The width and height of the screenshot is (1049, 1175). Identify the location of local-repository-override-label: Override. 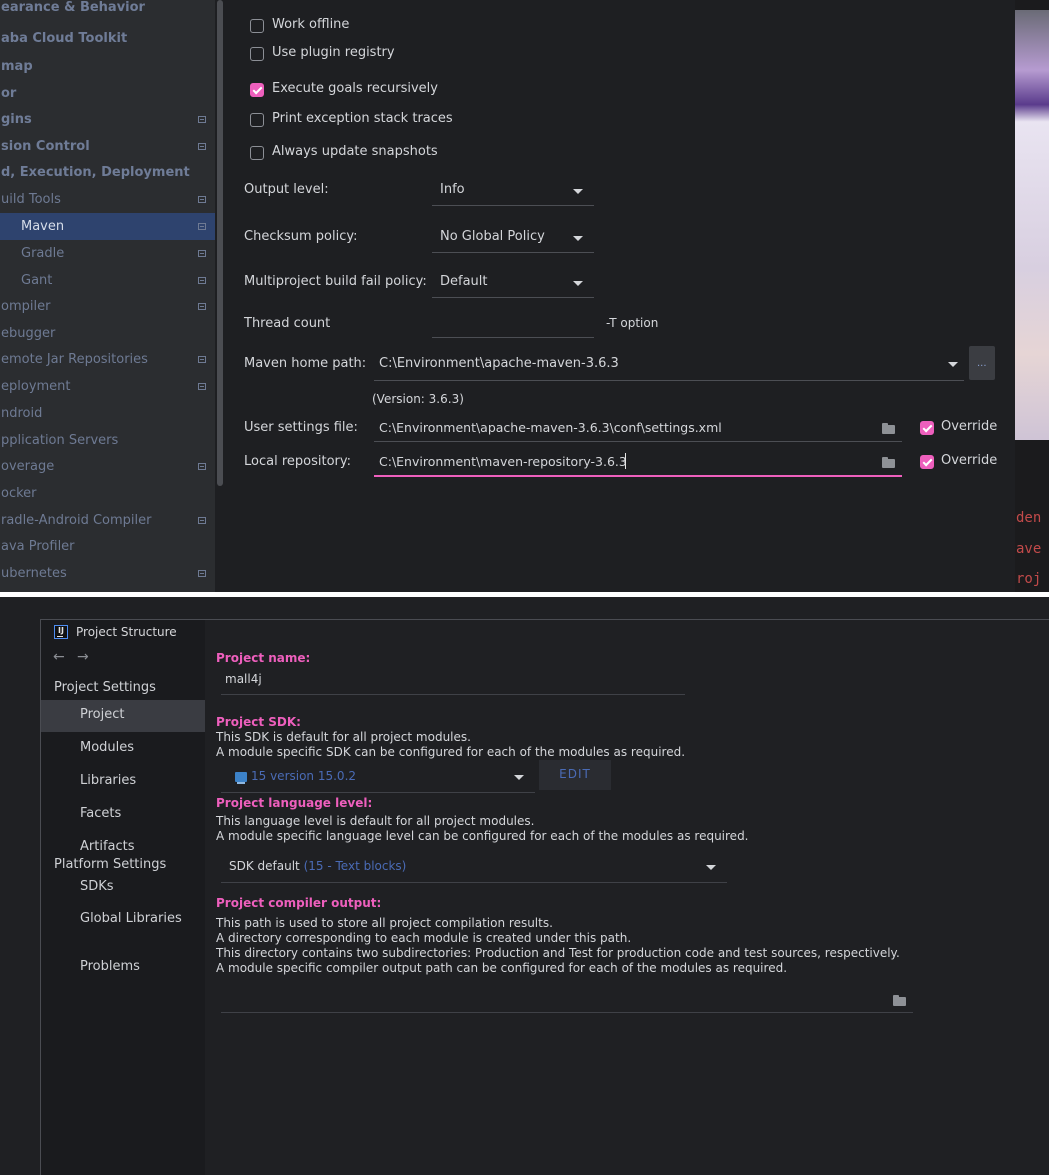
(969, 460).